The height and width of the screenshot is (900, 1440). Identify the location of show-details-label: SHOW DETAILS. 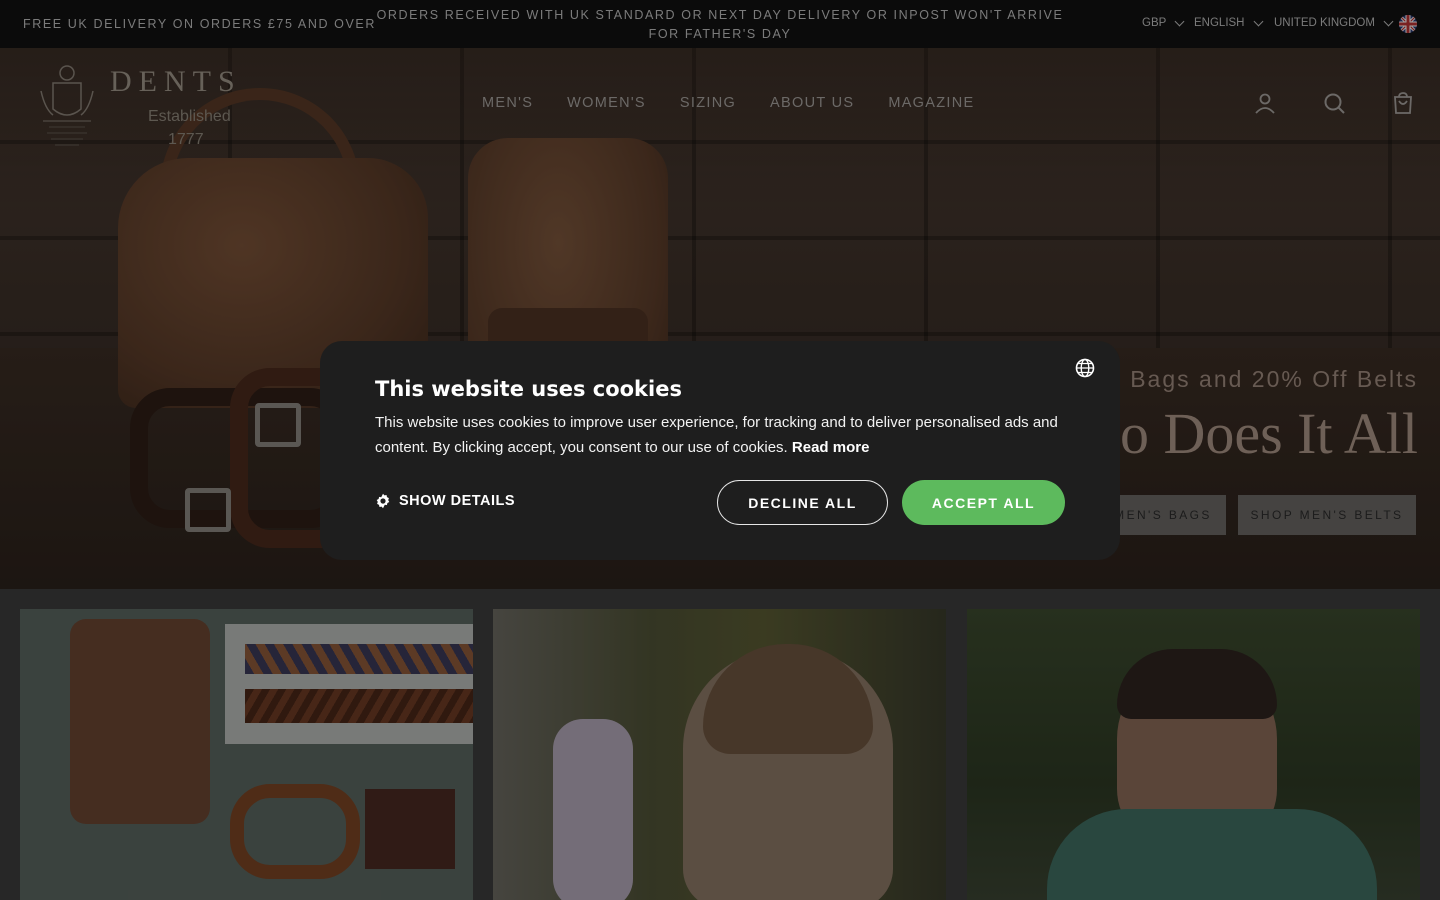
(457, 501).